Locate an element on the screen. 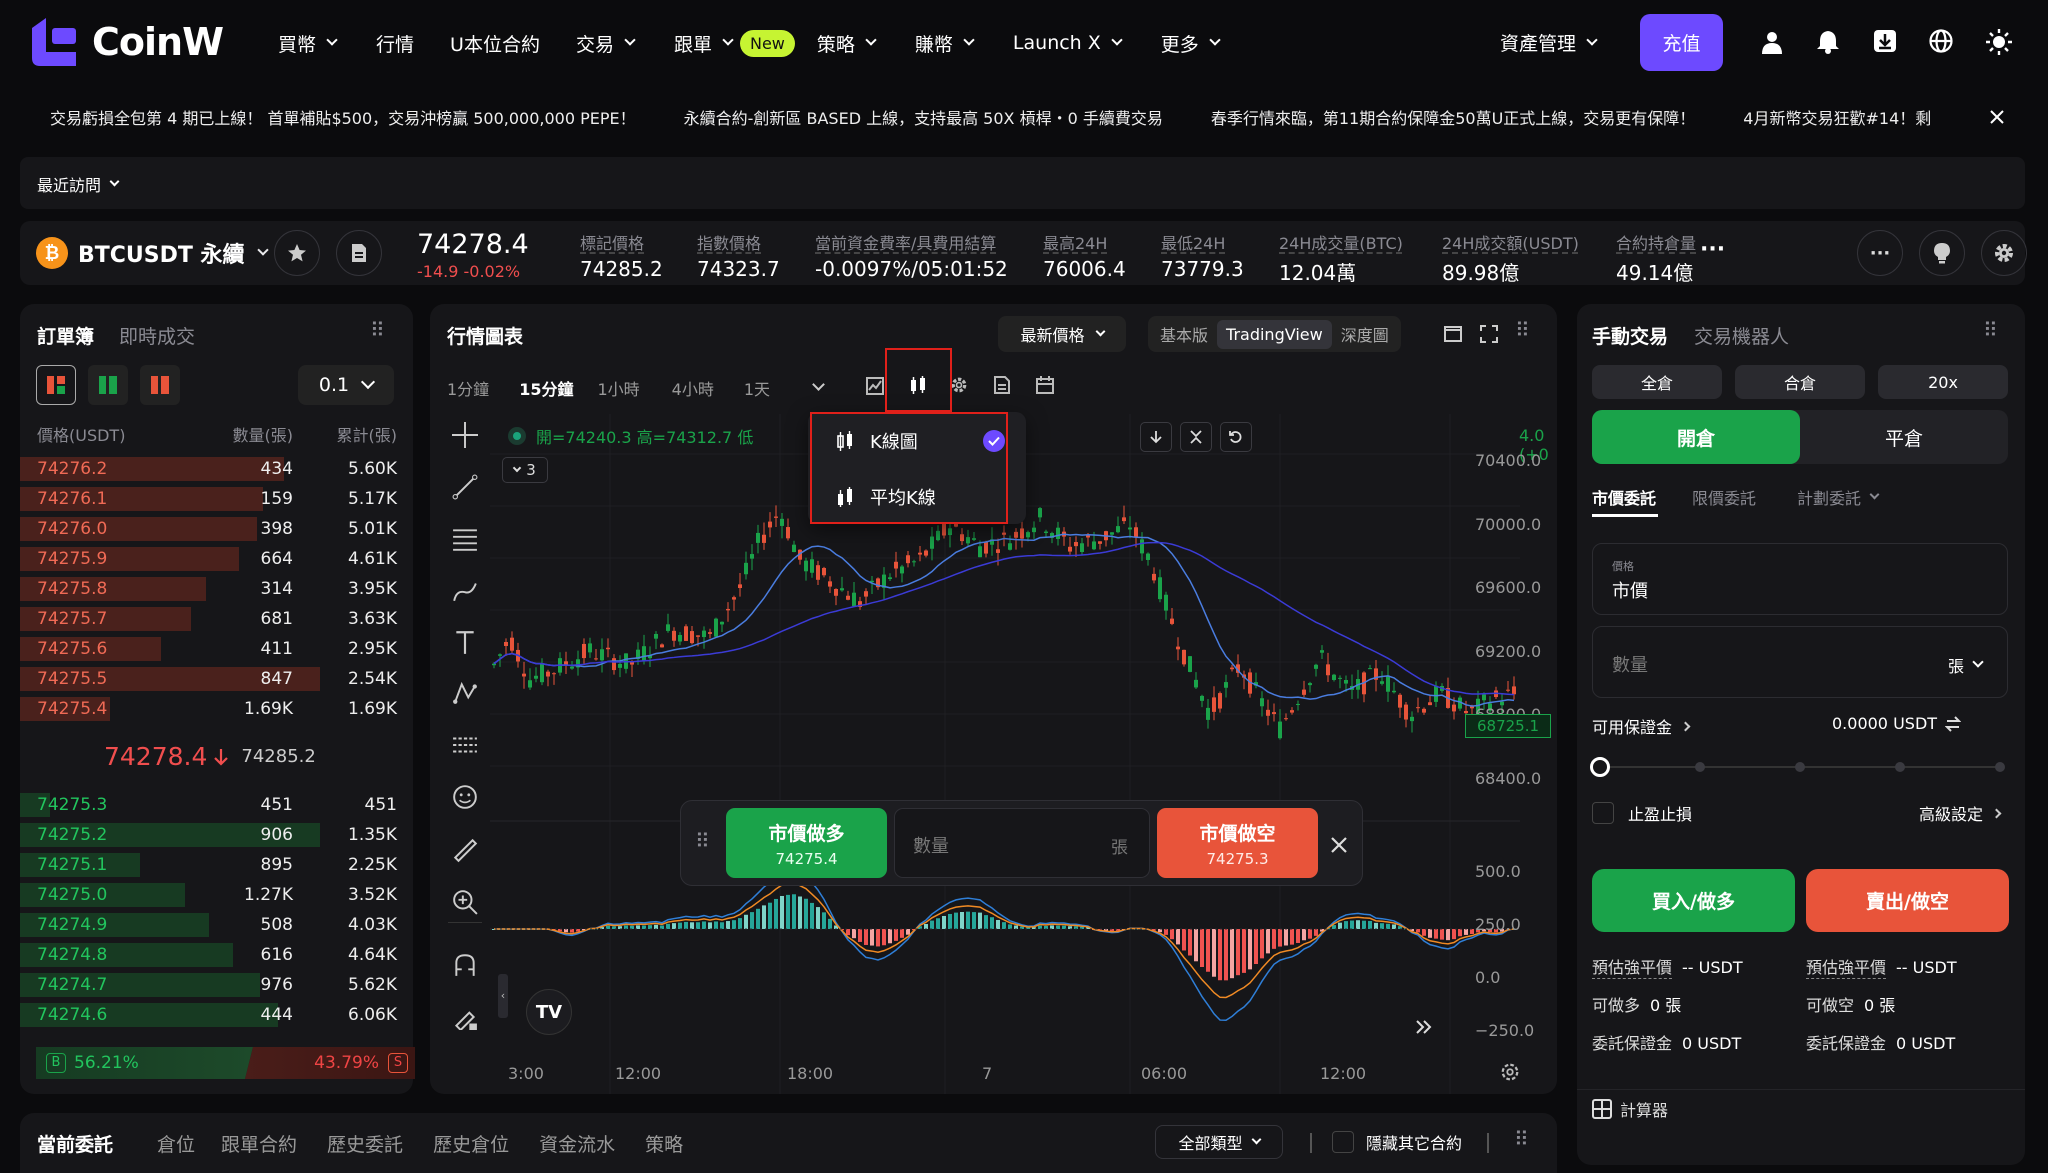  crosshair-tool is located at coordinates (465, 435).